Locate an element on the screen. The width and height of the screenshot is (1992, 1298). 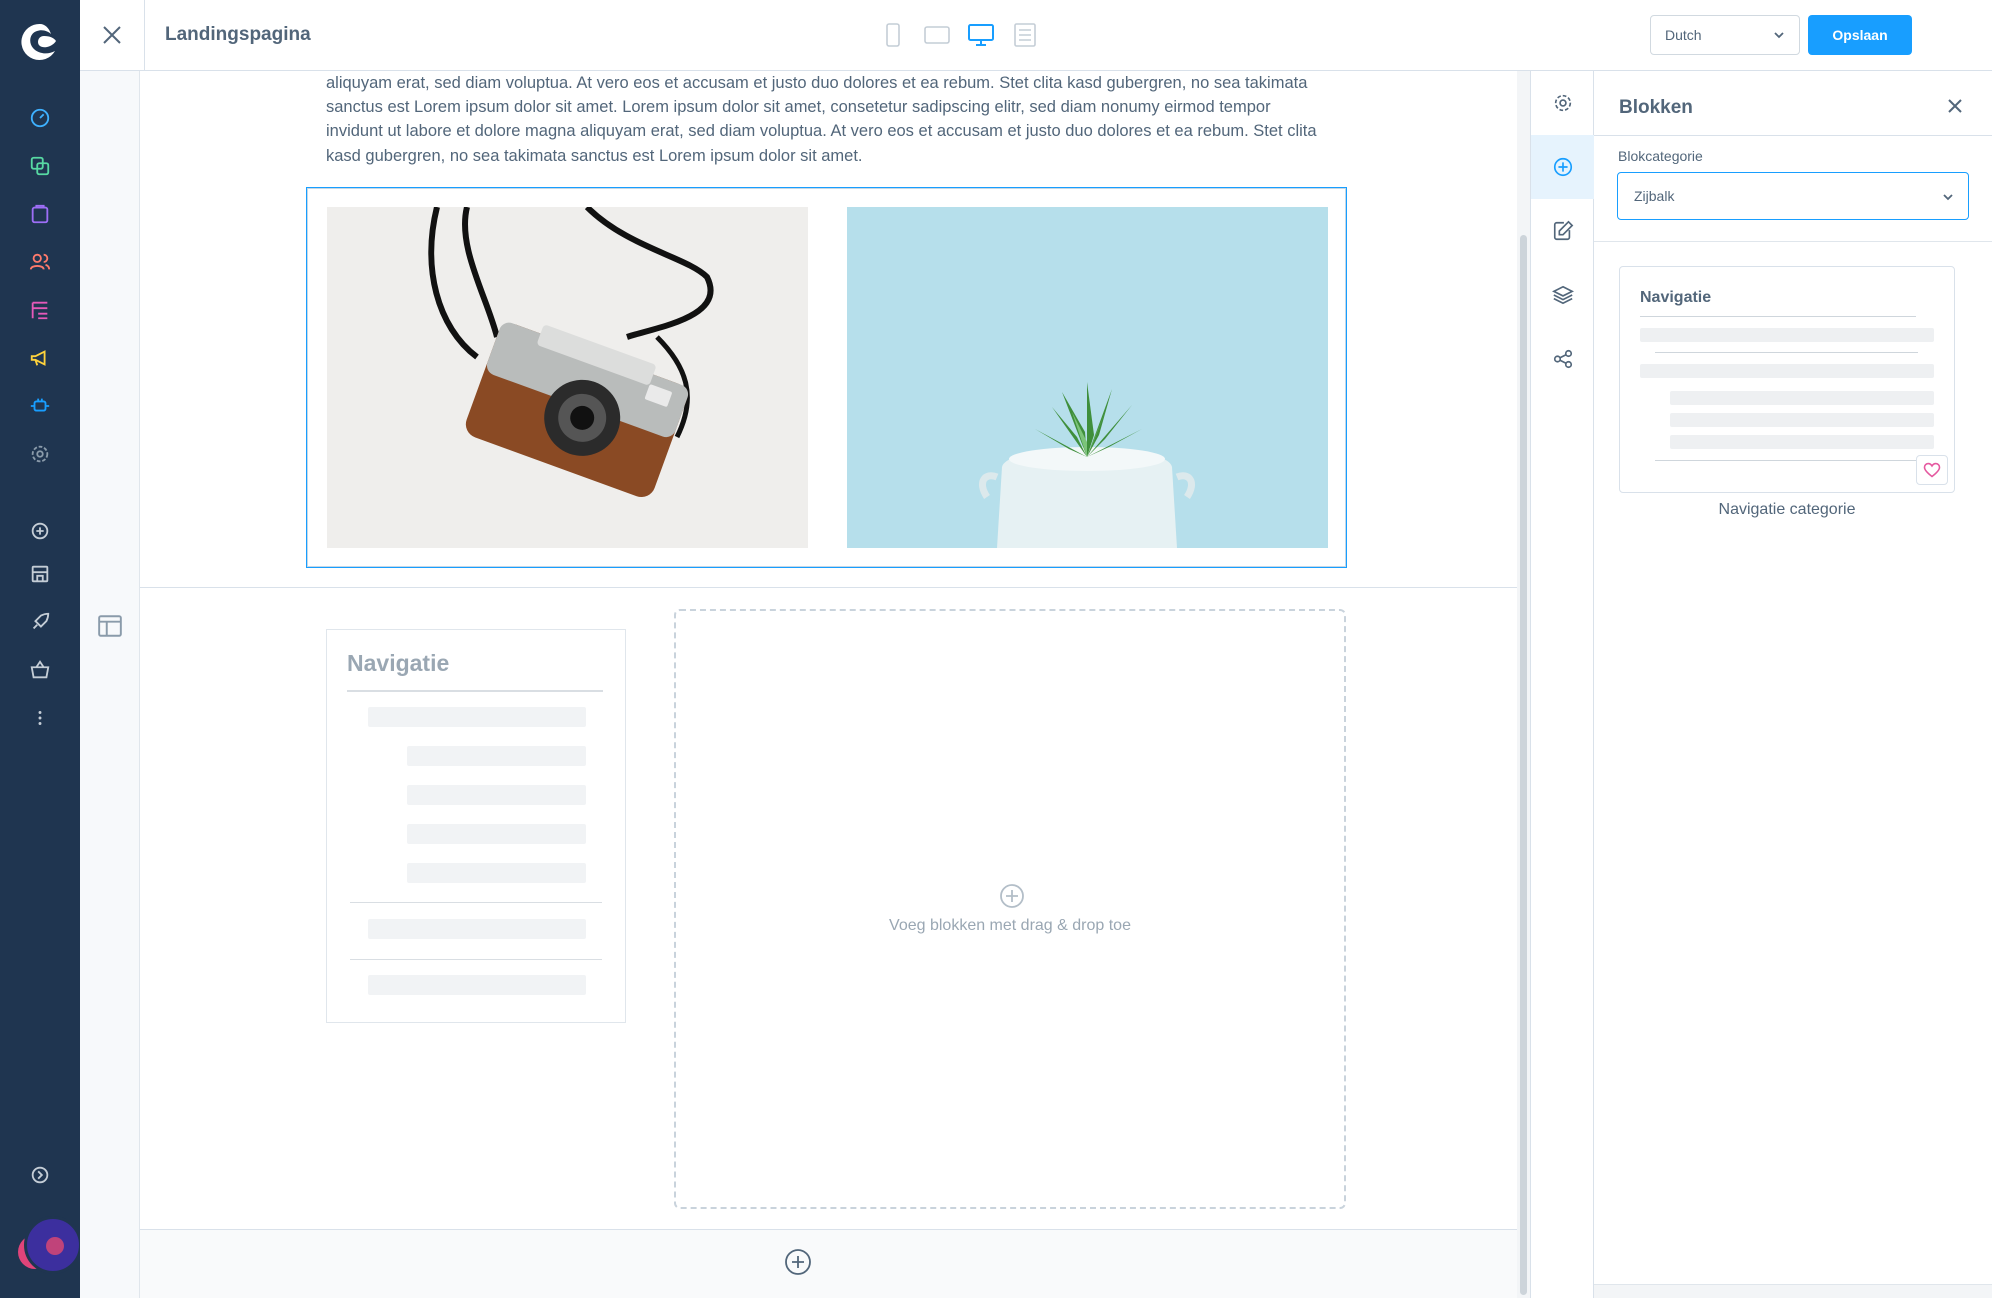
avatar is located at coordinates (53, 1245).